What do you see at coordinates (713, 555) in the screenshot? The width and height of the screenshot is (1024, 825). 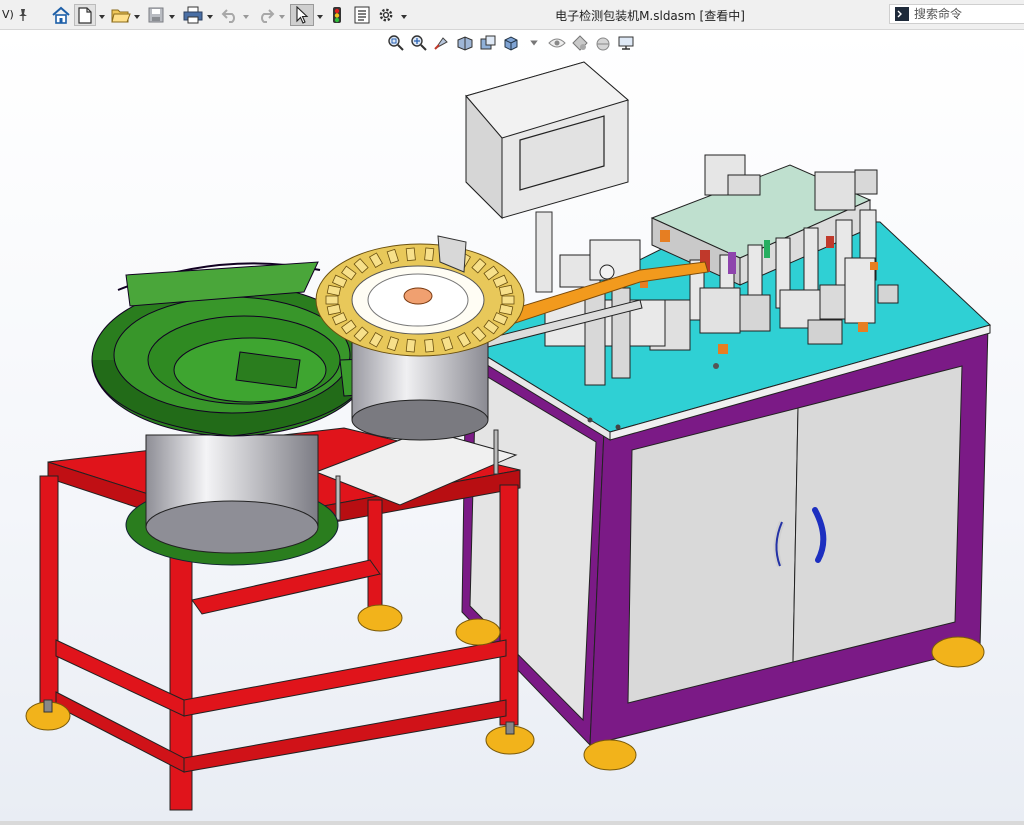 I see `cabinet-left-door` at bounding box center [713, 555].